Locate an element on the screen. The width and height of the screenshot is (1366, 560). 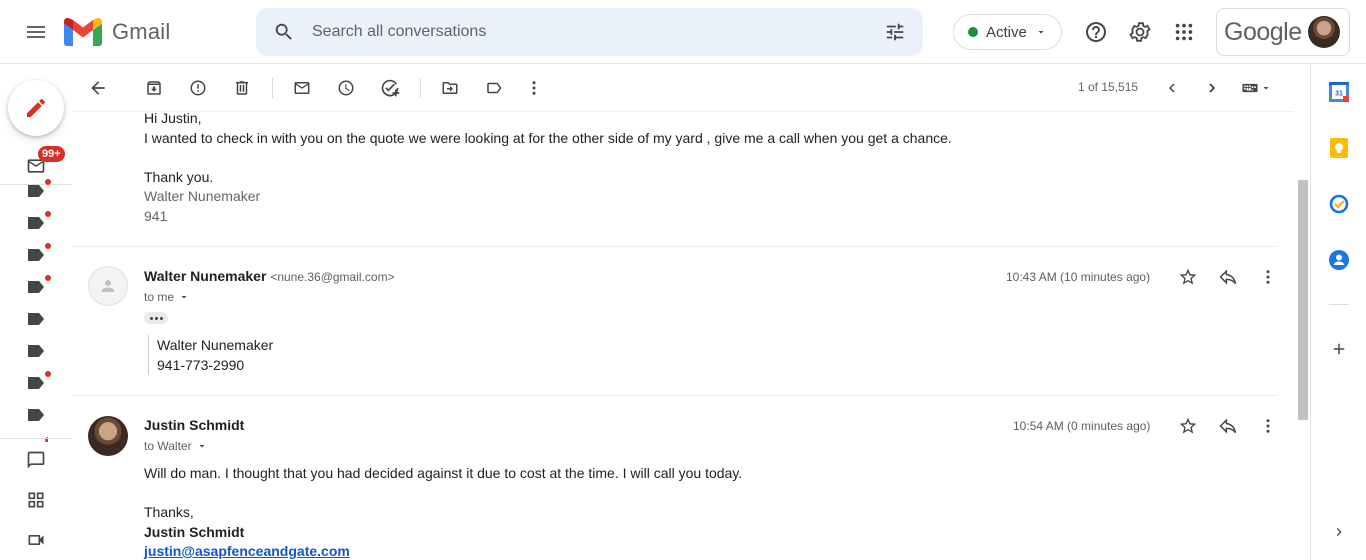
svg-text: 31 is located at coordinates (1339, 94).